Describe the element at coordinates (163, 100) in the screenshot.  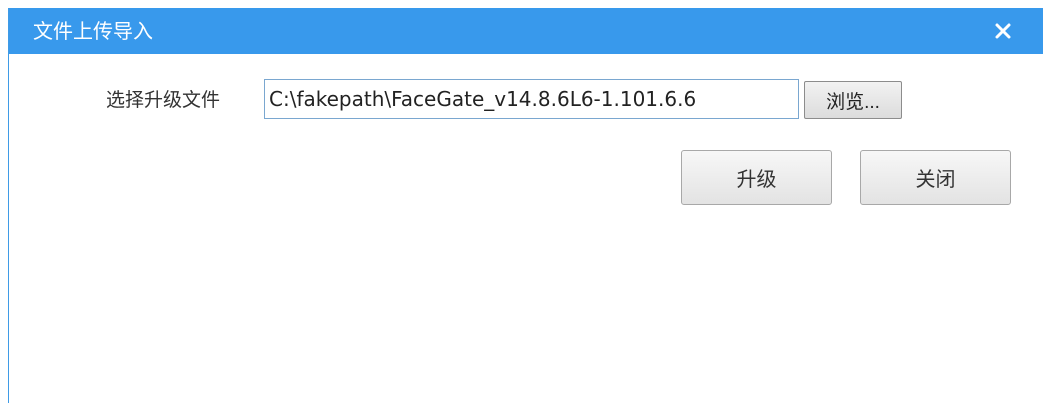
I see `file-select-label: 选择升级文件` at that location.